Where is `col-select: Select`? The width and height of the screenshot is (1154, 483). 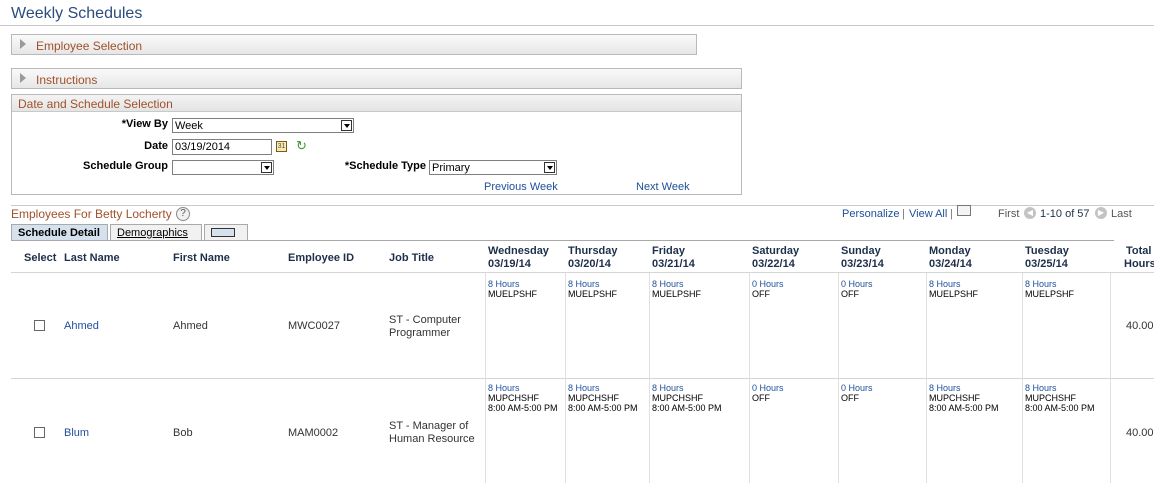
col-select: Select is located at coordinates (40, 258).